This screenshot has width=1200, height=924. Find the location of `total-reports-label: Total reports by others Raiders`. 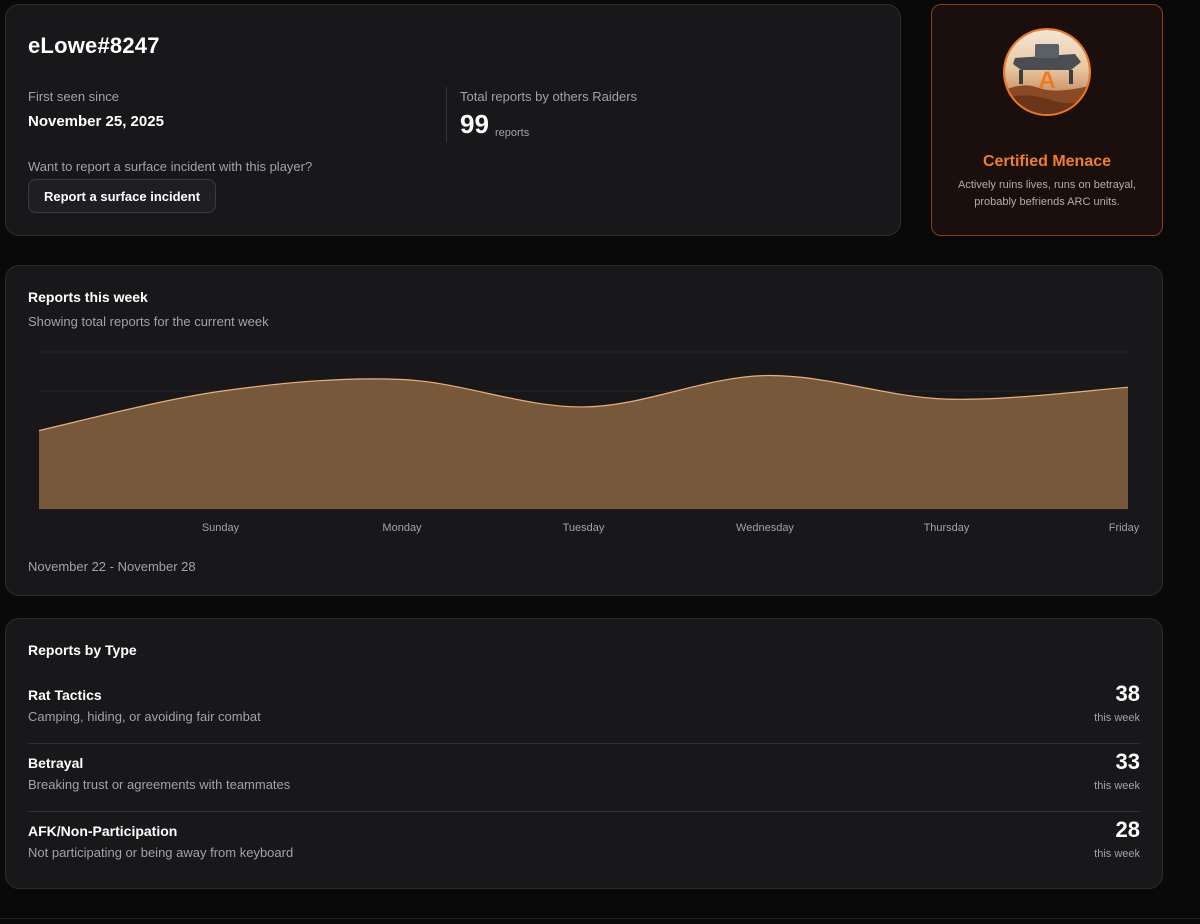

total-reports-label: Total reports by others Raiders is located at coordinates (549, 96).